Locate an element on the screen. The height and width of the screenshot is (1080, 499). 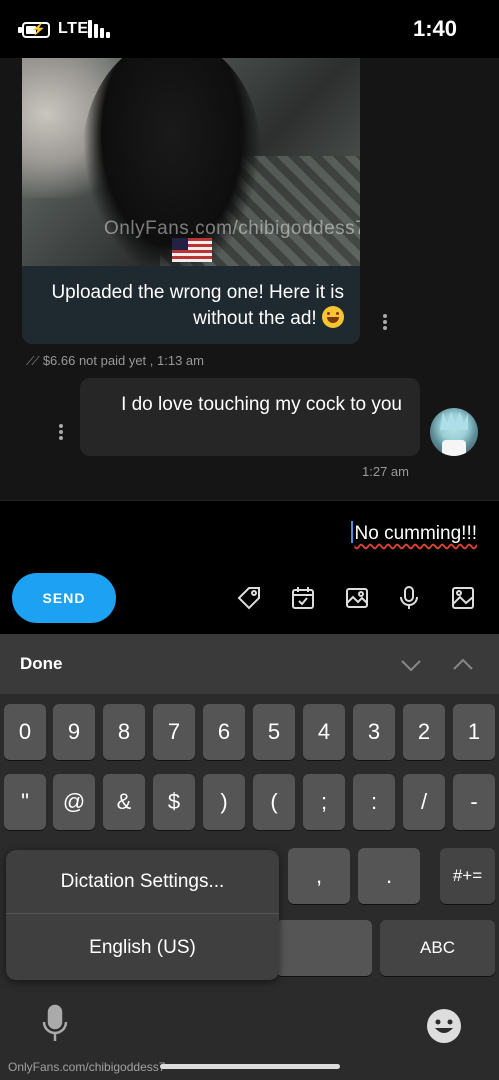
calendar-icon is located at coordinates (303, 598).